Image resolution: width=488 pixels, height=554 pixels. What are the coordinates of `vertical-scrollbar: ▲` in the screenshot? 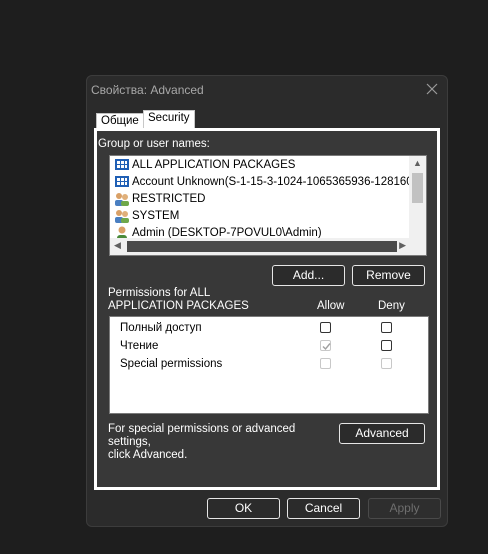 It's located at (417, 198).